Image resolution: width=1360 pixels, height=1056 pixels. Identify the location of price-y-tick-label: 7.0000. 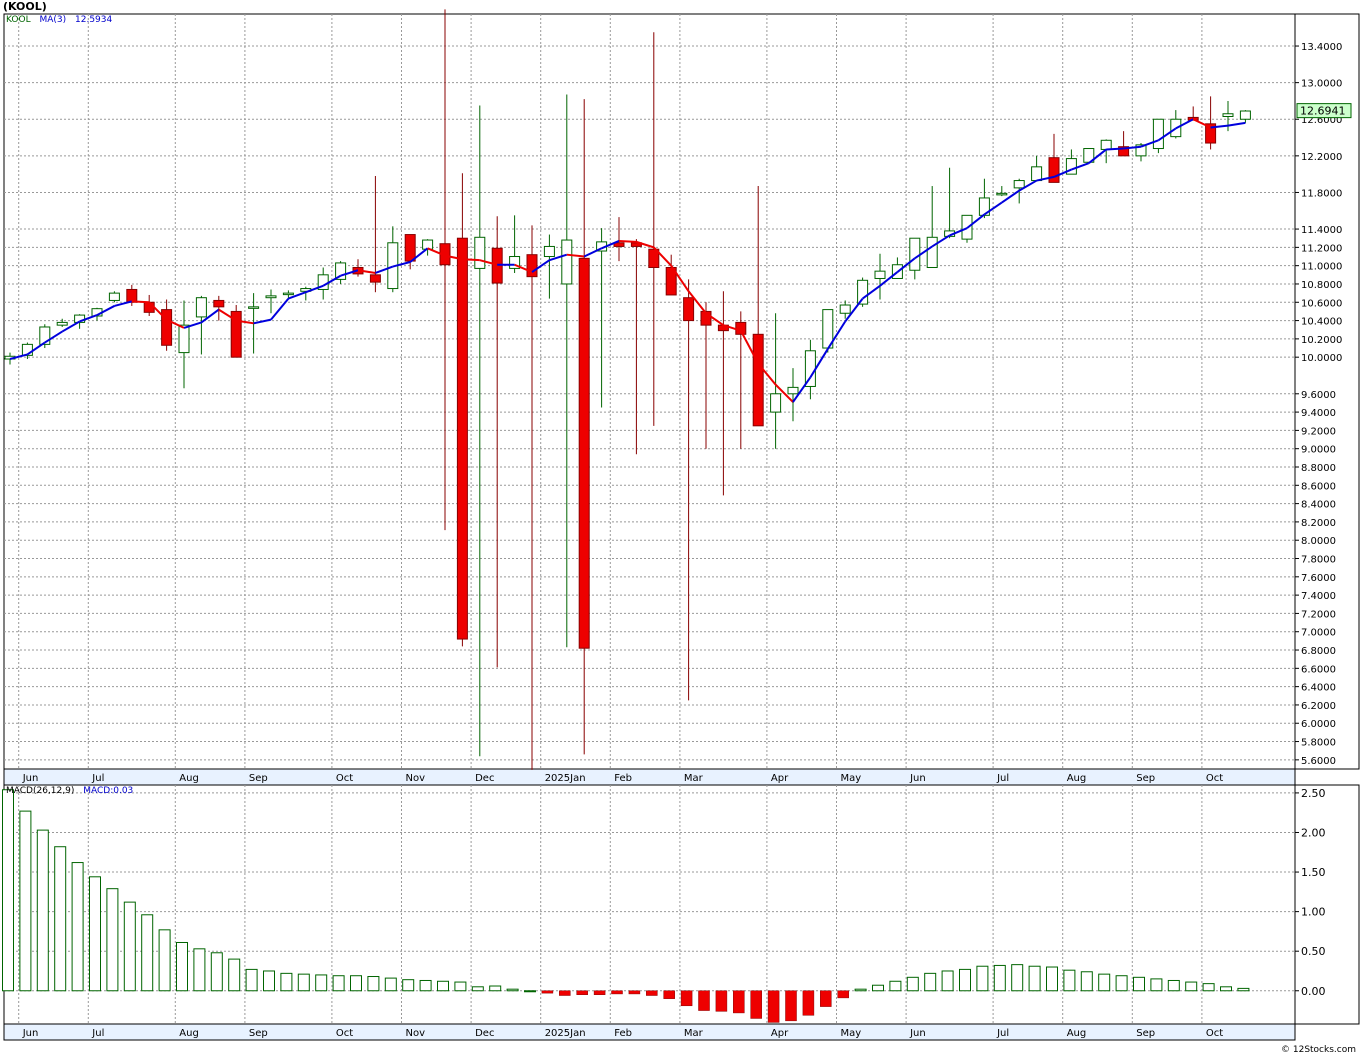
(1318, 633).